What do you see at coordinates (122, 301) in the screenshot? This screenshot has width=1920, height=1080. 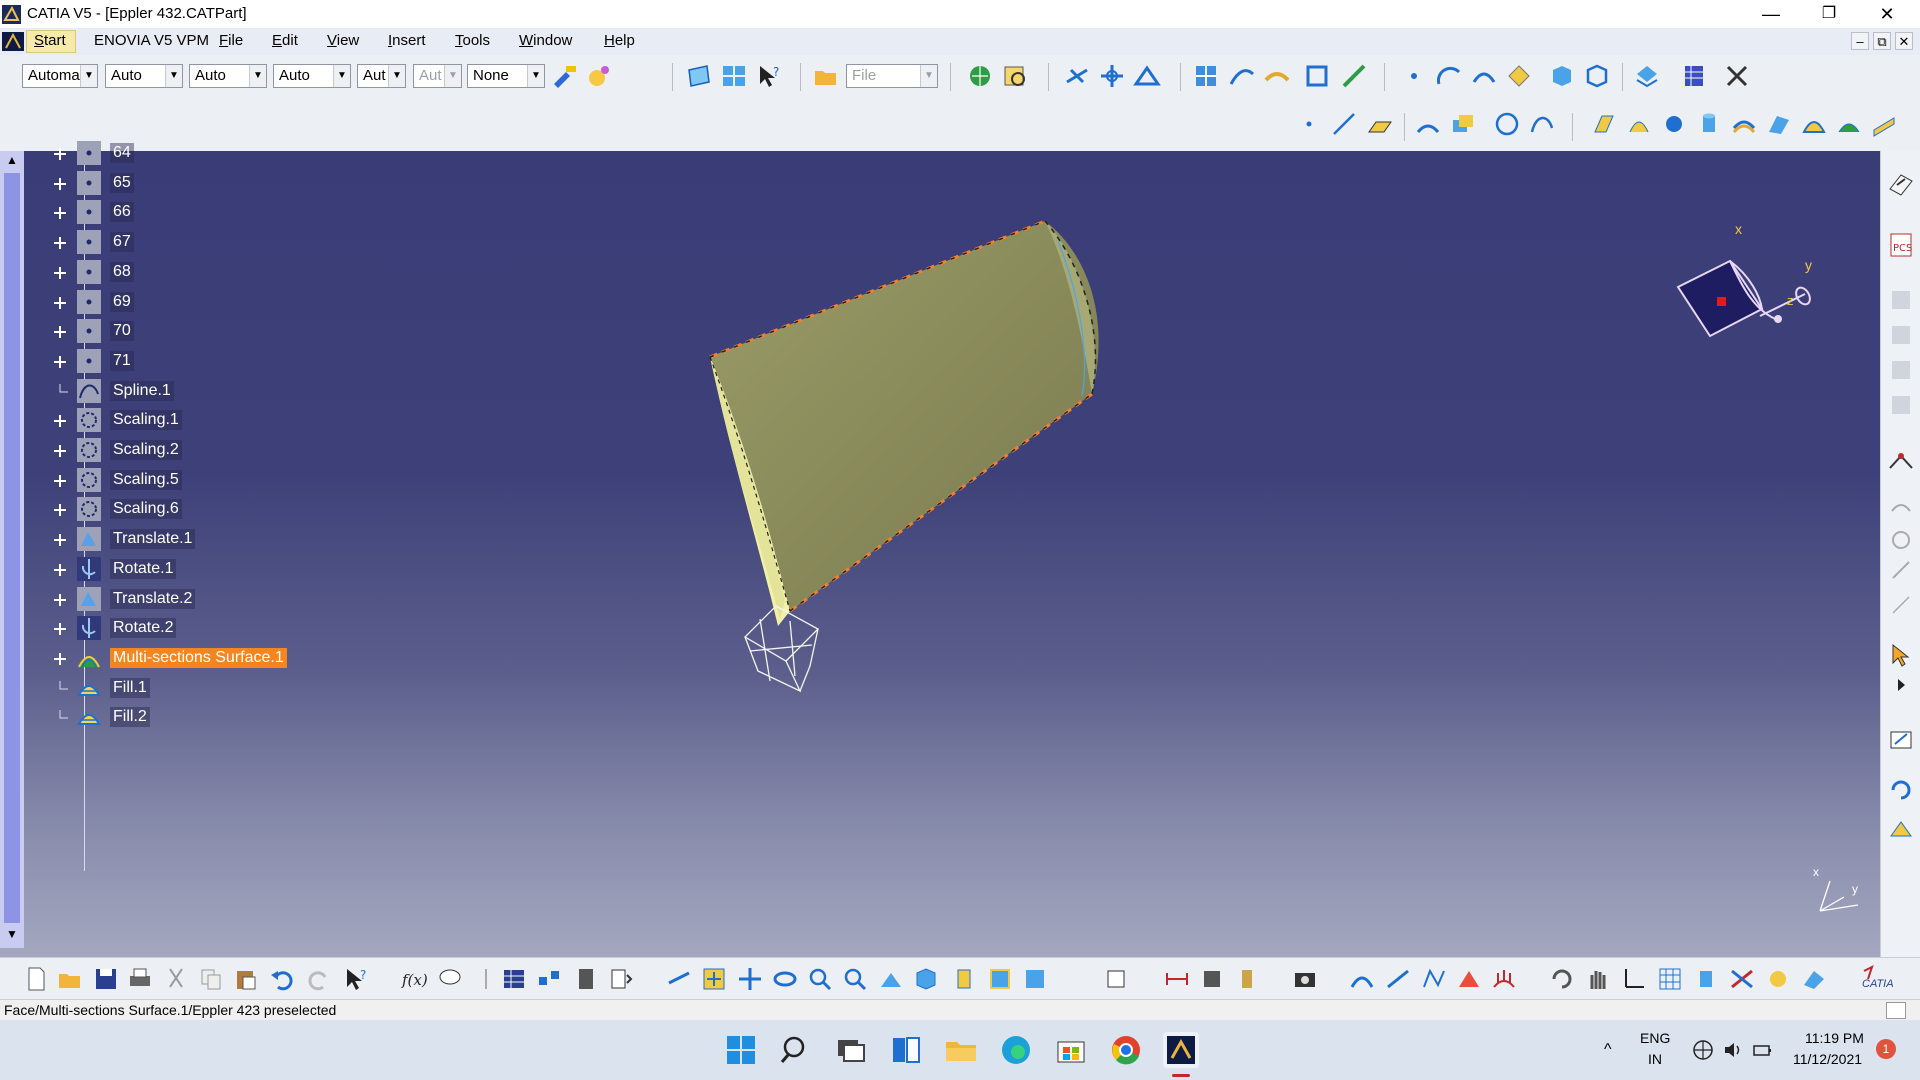 I see `tree-node-label: 69` at bounding box center [122, 301].